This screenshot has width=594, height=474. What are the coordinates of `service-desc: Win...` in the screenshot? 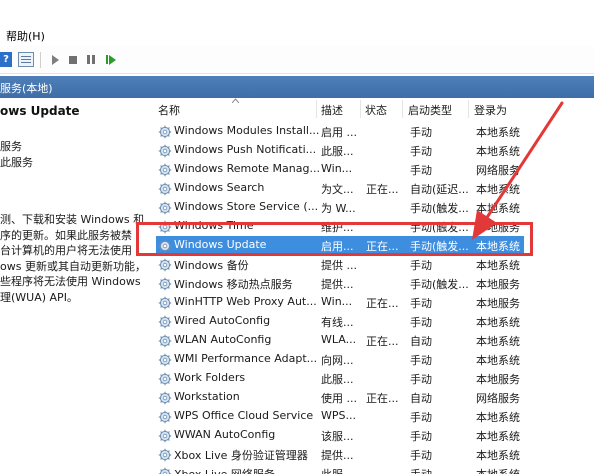 It's located at (337, 168).